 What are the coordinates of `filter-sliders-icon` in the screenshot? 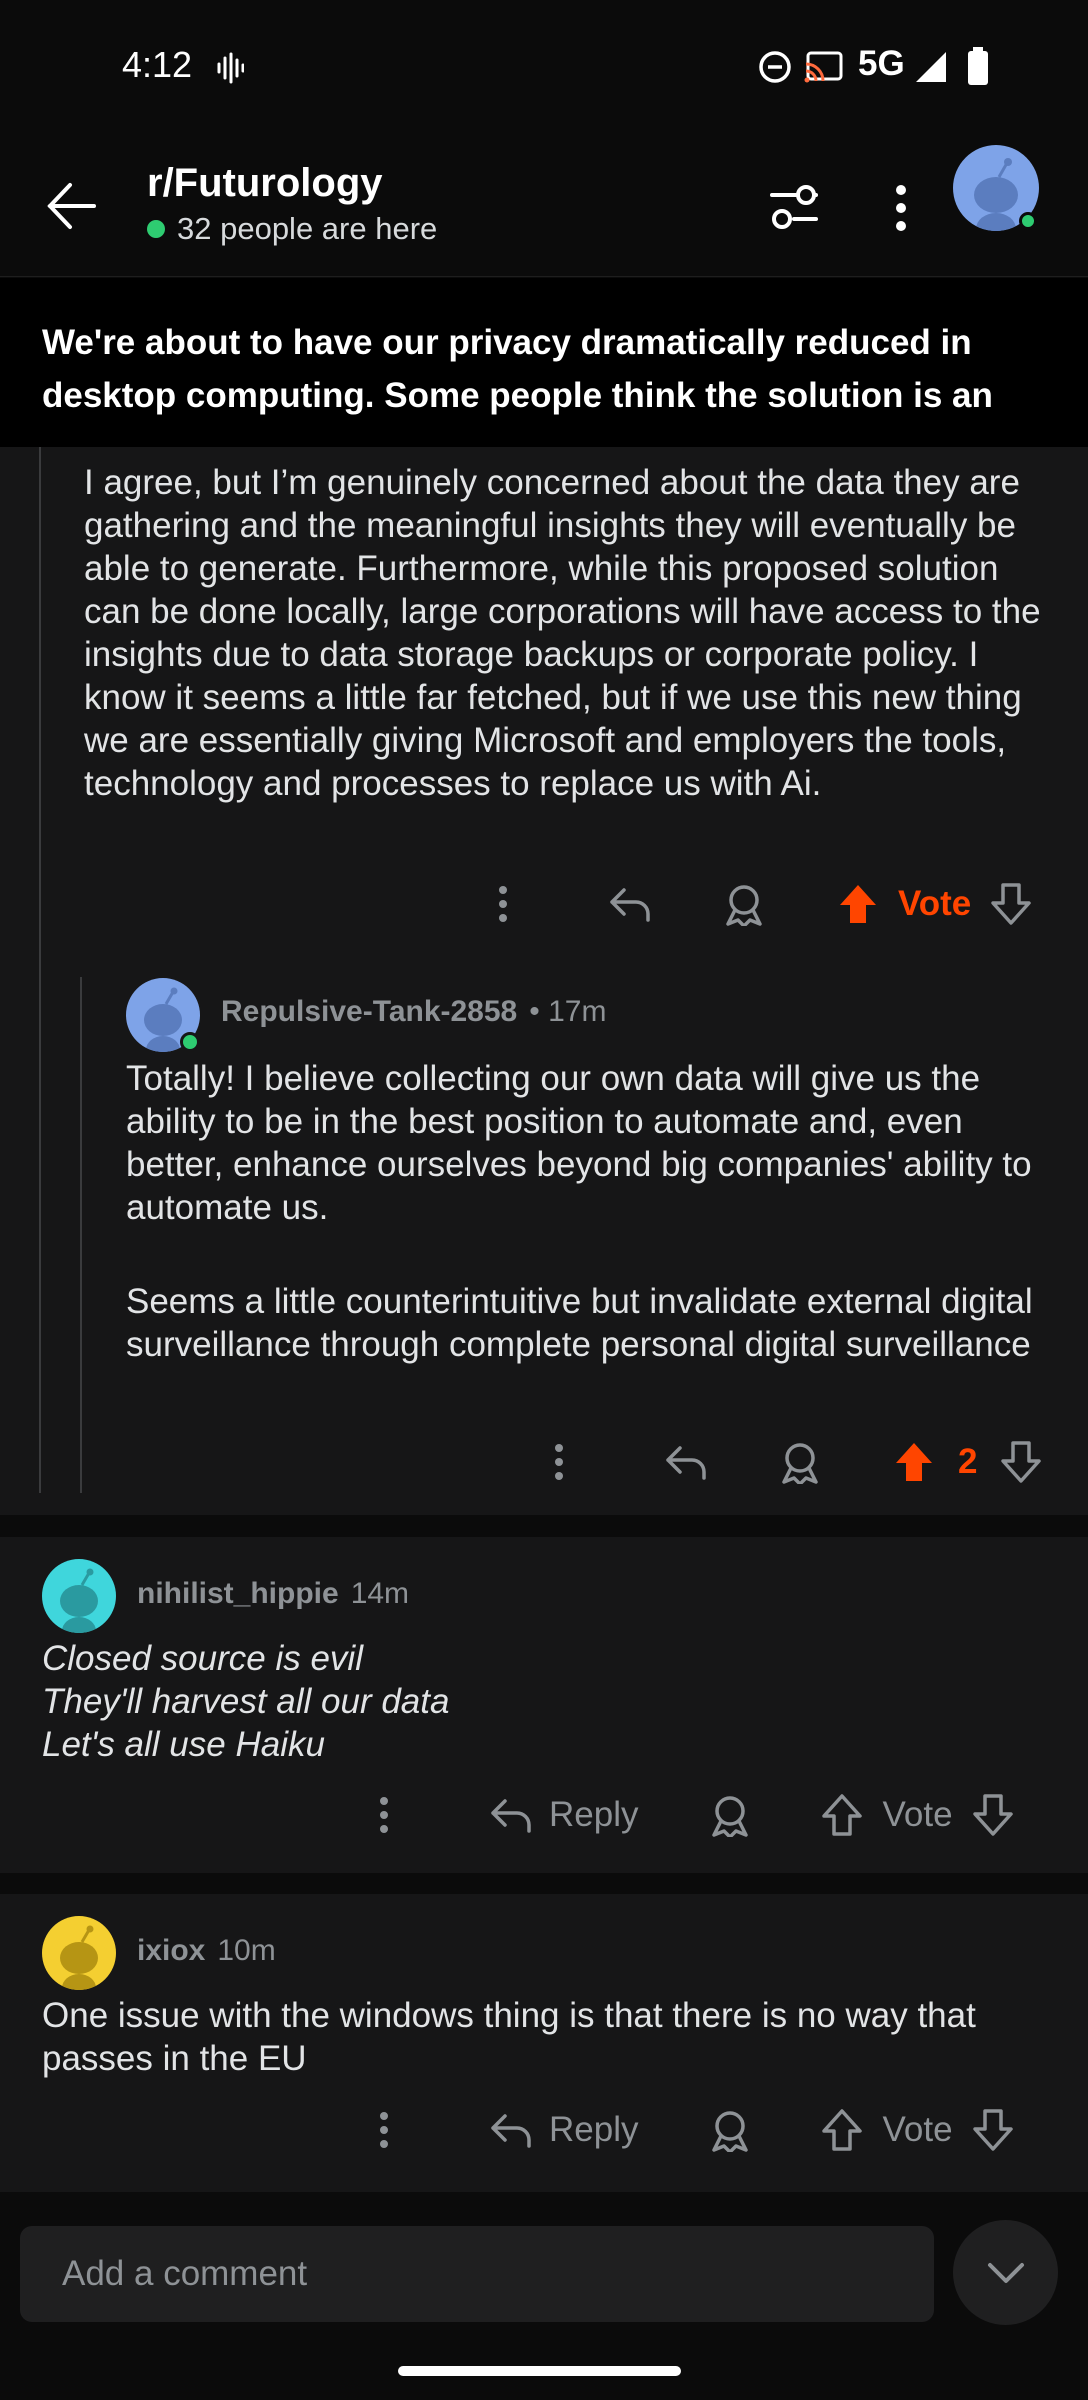 It's located at (794, 207).